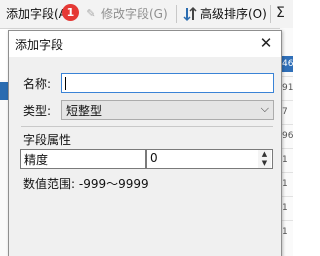 This screenshot has width=320, height=256. What do you see at coordinates (36, 160) in the screenshot?
I see `precision-label: 精度` at bounding box center [36, 160].